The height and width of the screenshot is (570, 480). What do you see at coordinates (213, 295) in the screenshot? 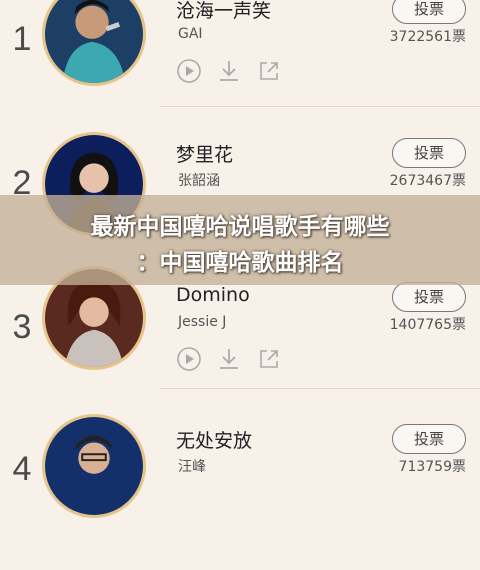
I see `song-title: Domino` at bounding box center [213, 295].